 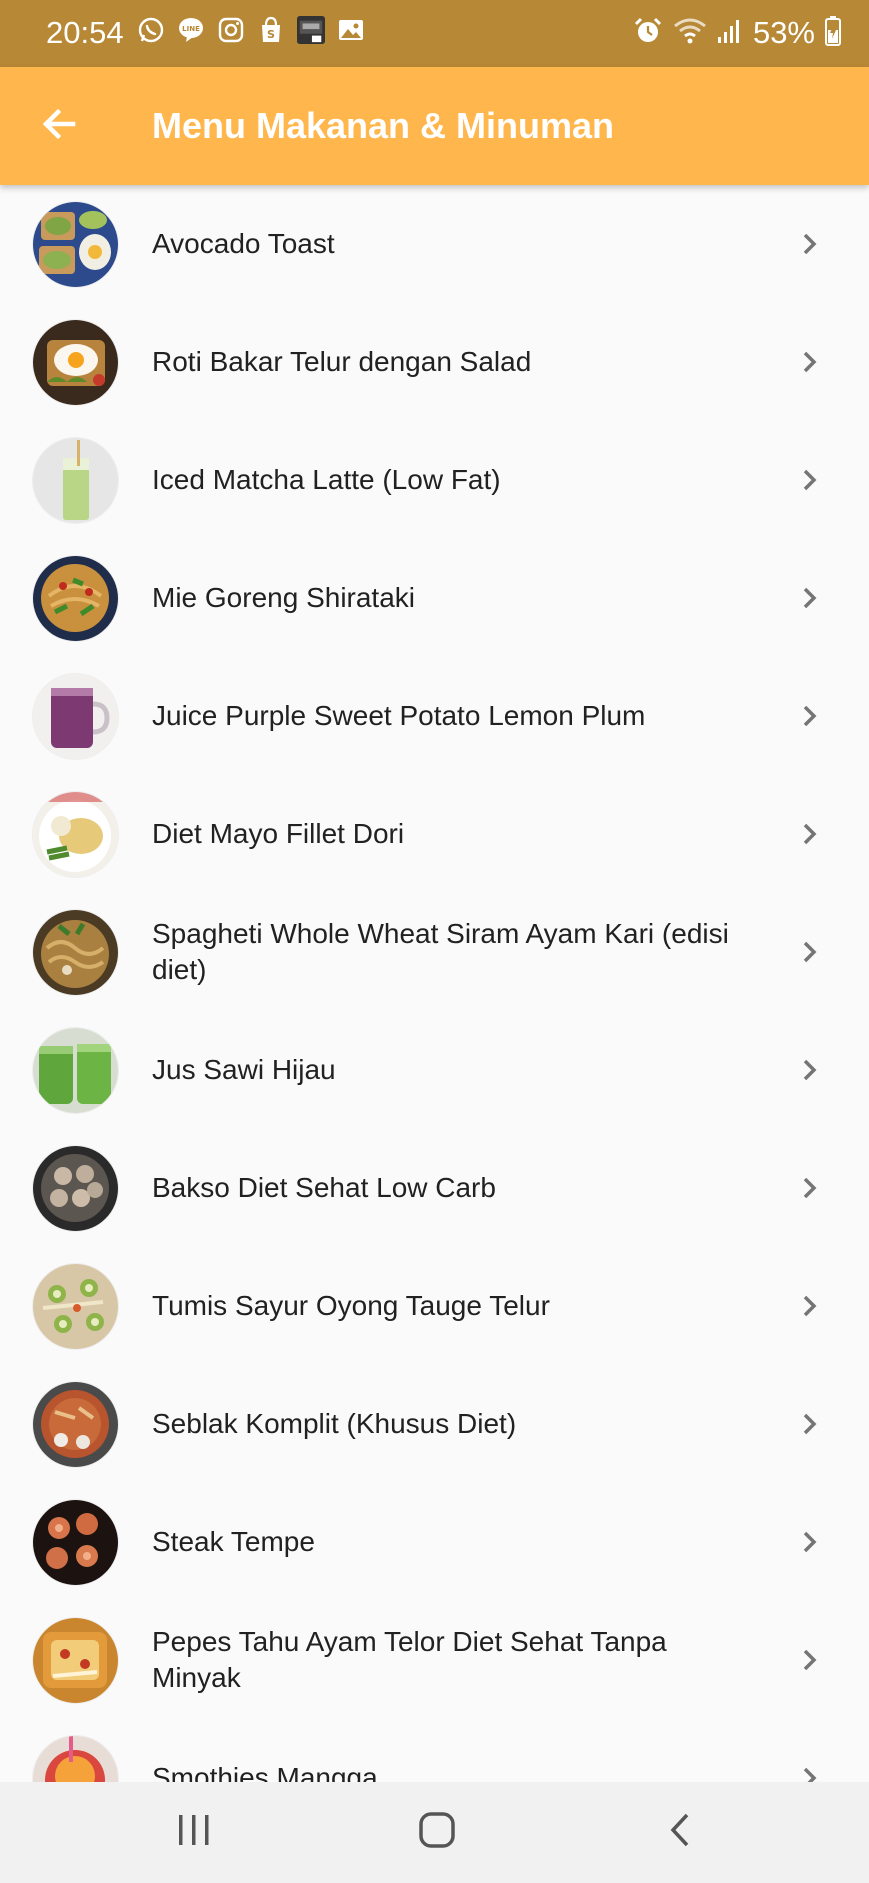 I want to click on page-title: Menu Makanan & Minuman, so click(x=383, y=125).